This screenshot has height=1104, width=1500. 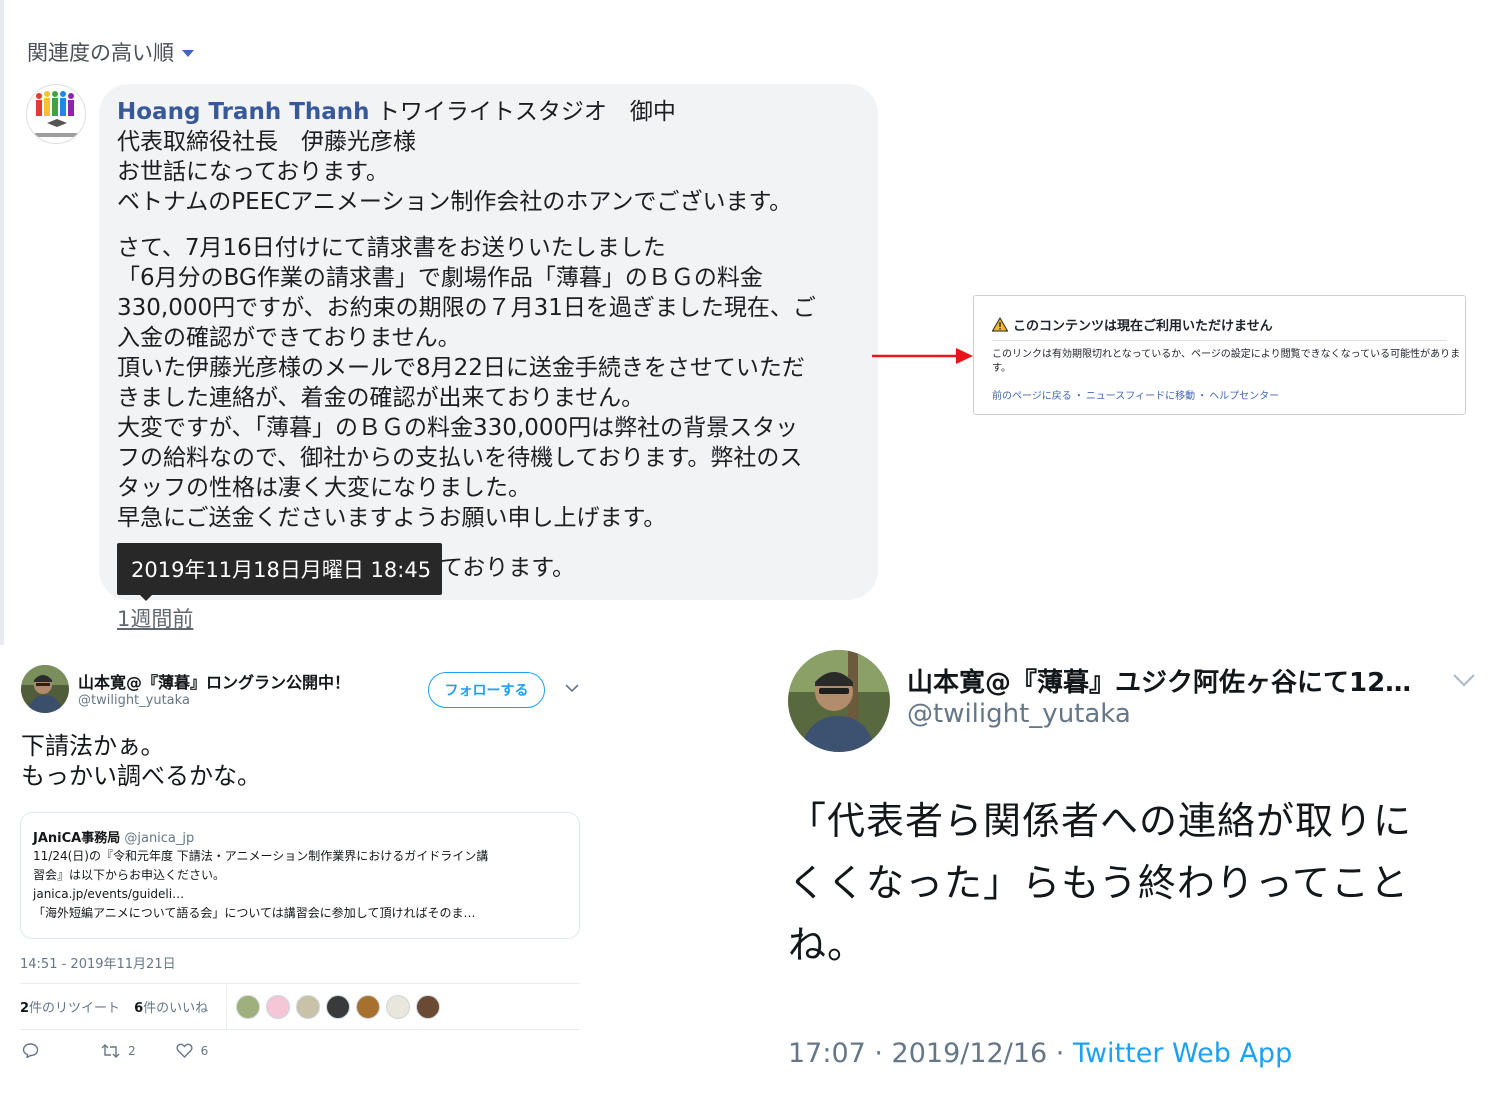 I want to click on like-count: 6, so click(x=139, y=1008).